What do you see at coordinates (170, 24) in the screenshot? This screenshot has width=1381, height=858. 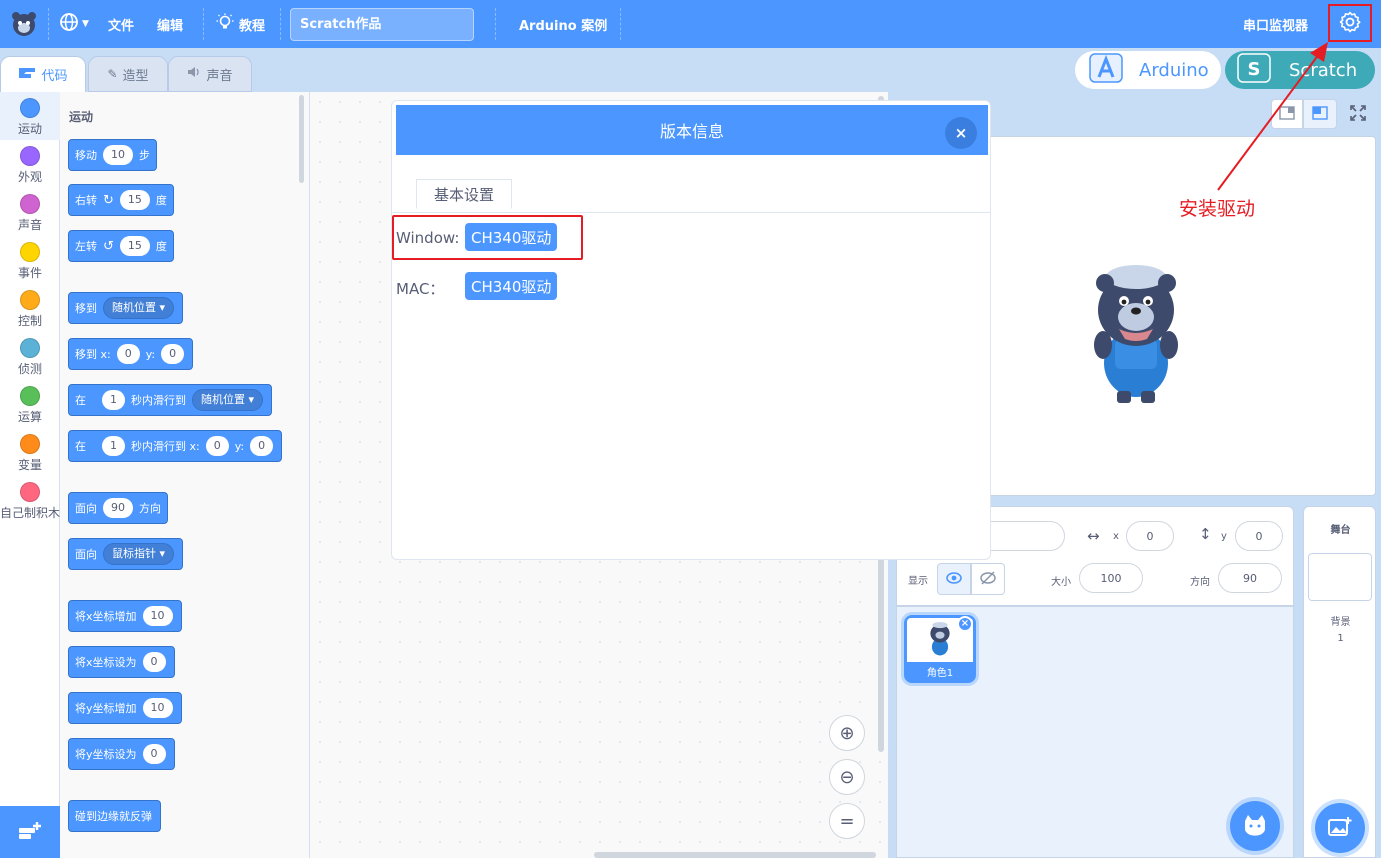 I see `menu-edit: 编辑` at bounding box center [170, 24].